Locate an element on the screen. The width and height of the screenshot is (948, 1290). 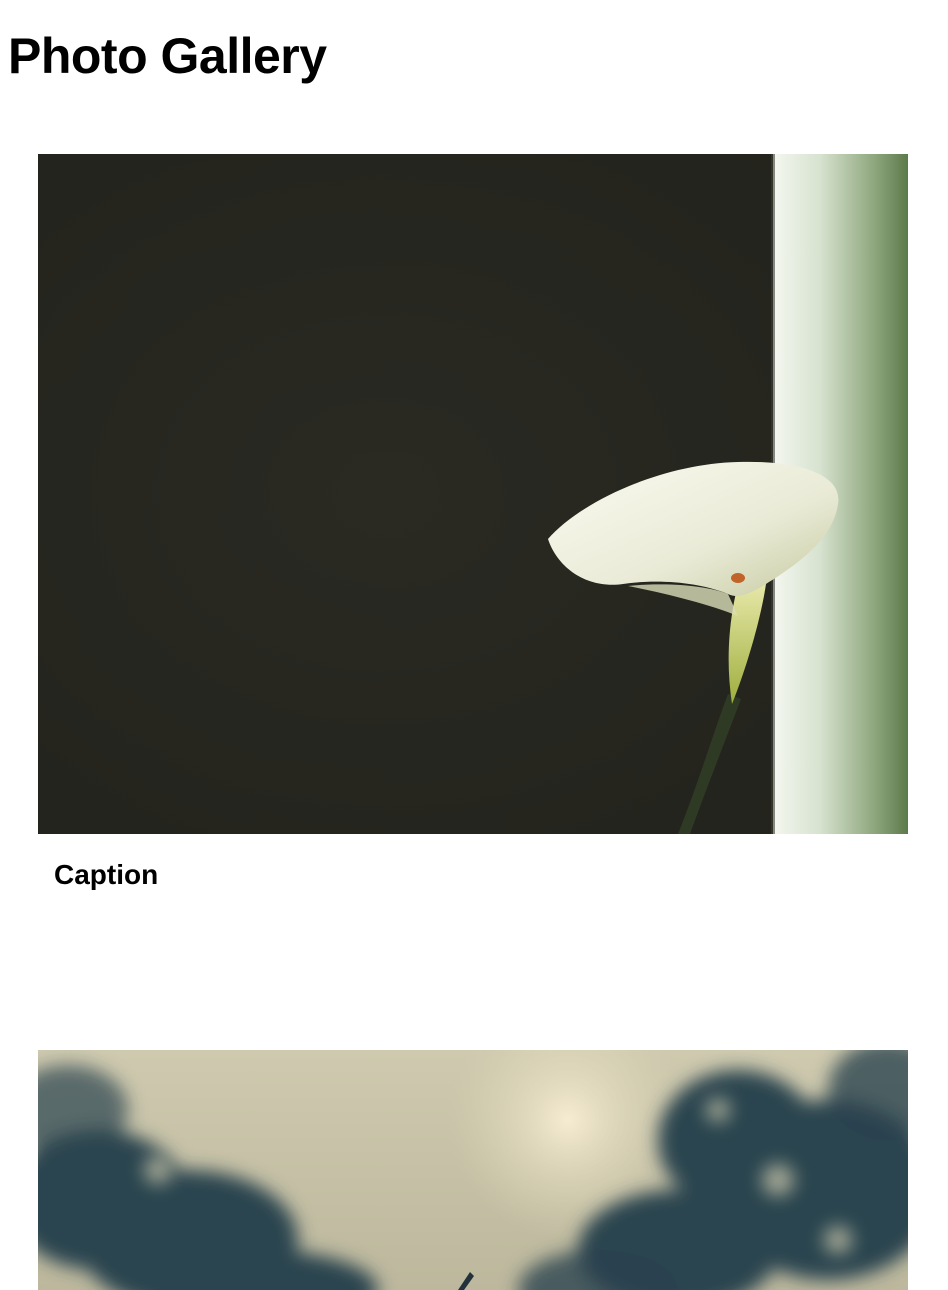
page-title: Photo Gallery is located at coordinates (167, 56).